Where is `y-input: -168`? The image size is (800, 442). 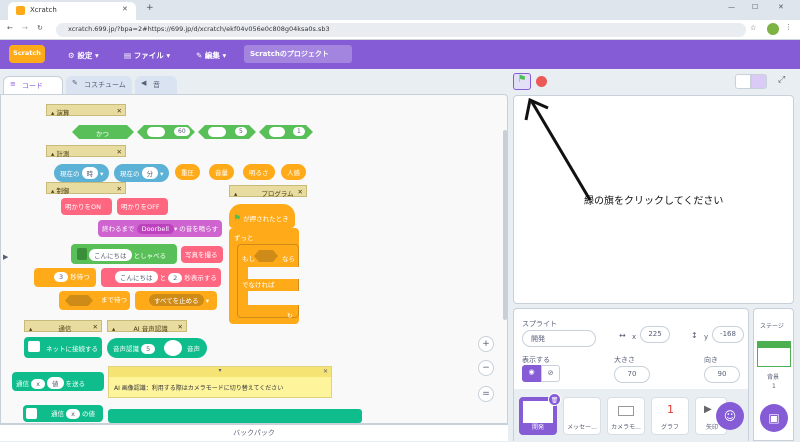
y-input: -168 is located at coordinates (728, 334).